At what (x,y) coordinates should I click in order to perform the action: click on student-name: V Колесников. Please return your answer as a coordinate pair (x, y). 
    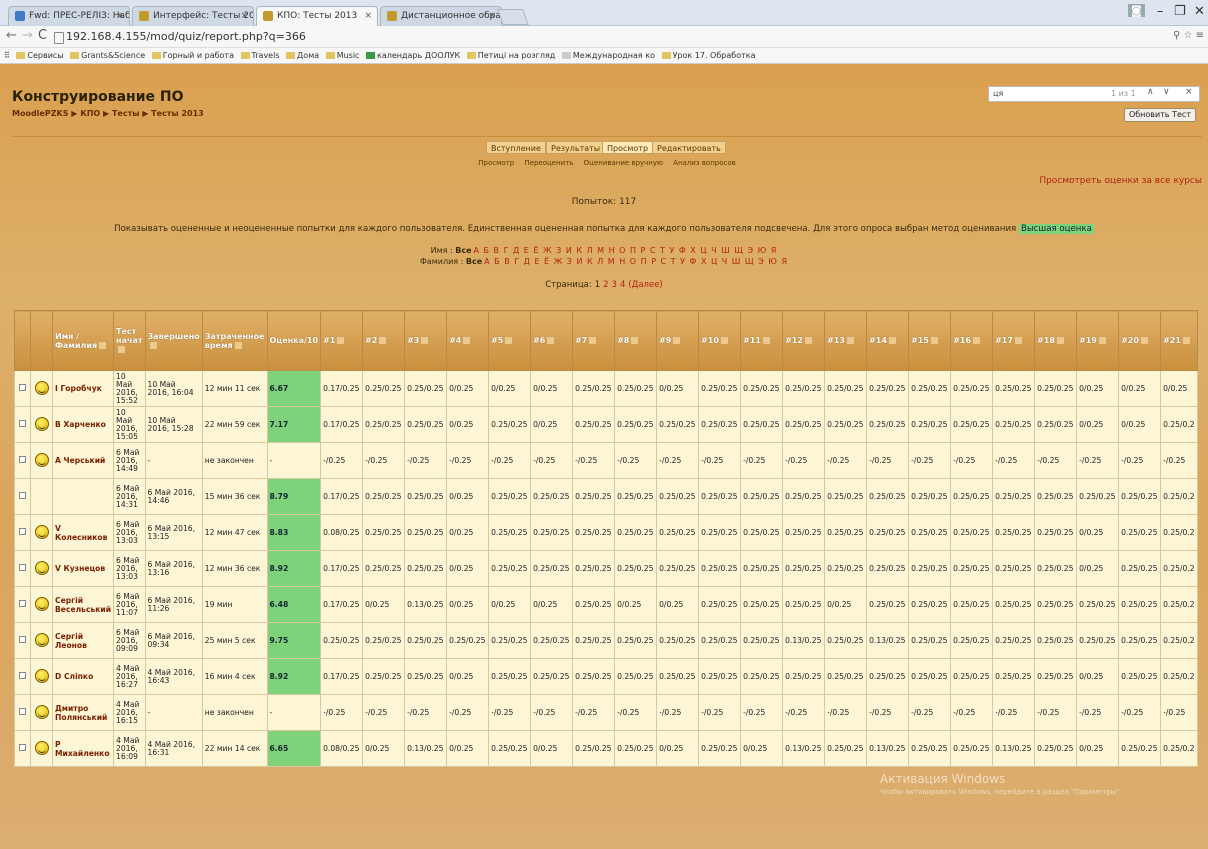
    Looking at the image, I should click on (83, 532).